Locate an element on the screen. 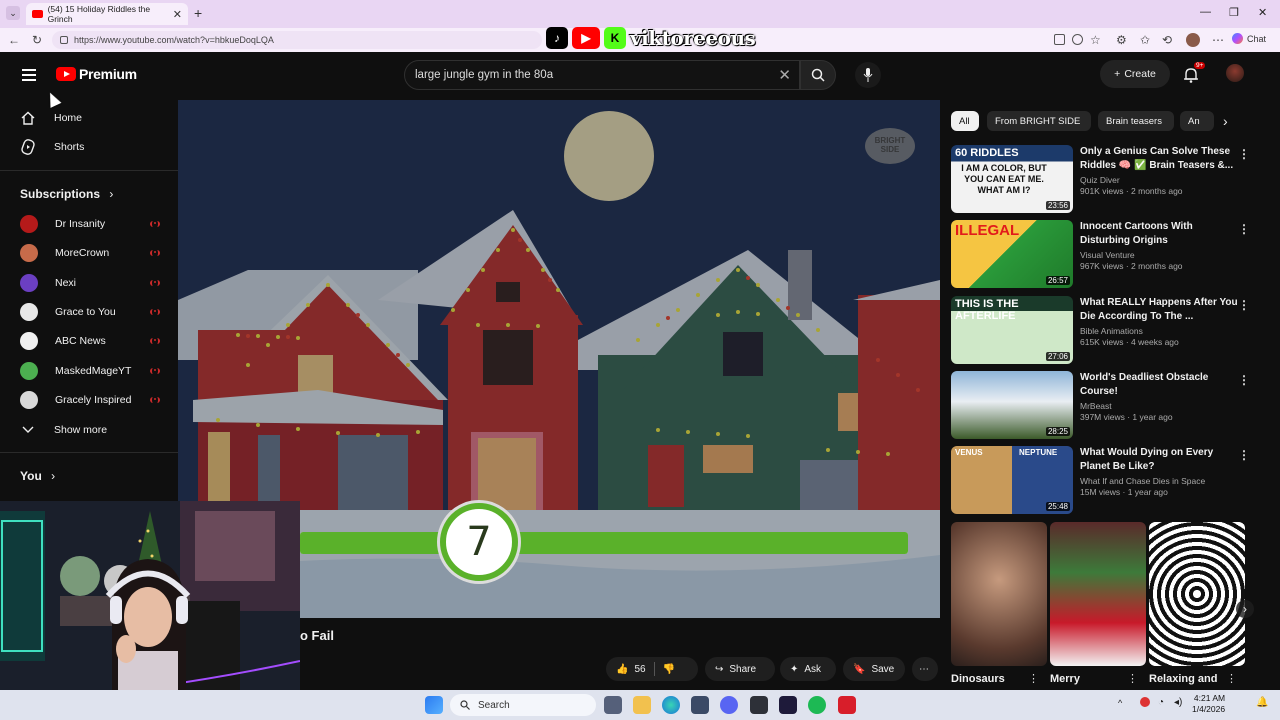 The width and height of the screenshot is (1280, 720). you-heading: You › is located at coordinates (37, 476).